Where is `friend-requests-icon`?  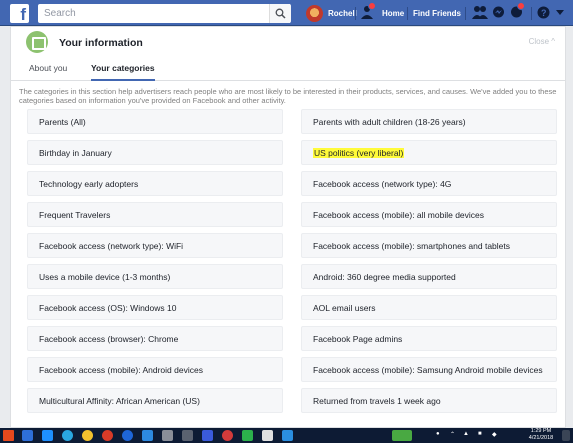 friend-requests-icon is located at coordinates (480, 12).